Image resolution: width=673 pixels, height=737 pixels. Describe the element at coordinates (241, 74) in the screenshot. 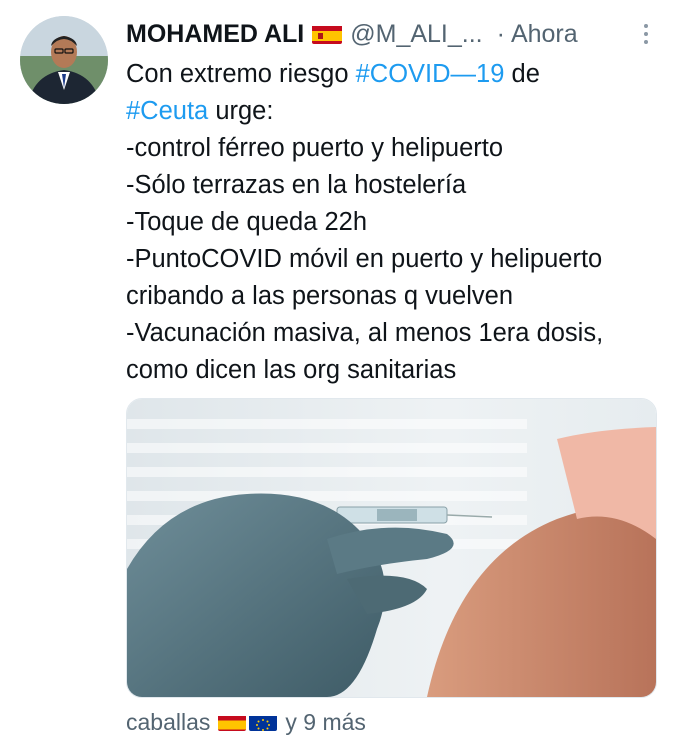

I see `tweet-text-prefix: Con extremo riesgo` at that location.